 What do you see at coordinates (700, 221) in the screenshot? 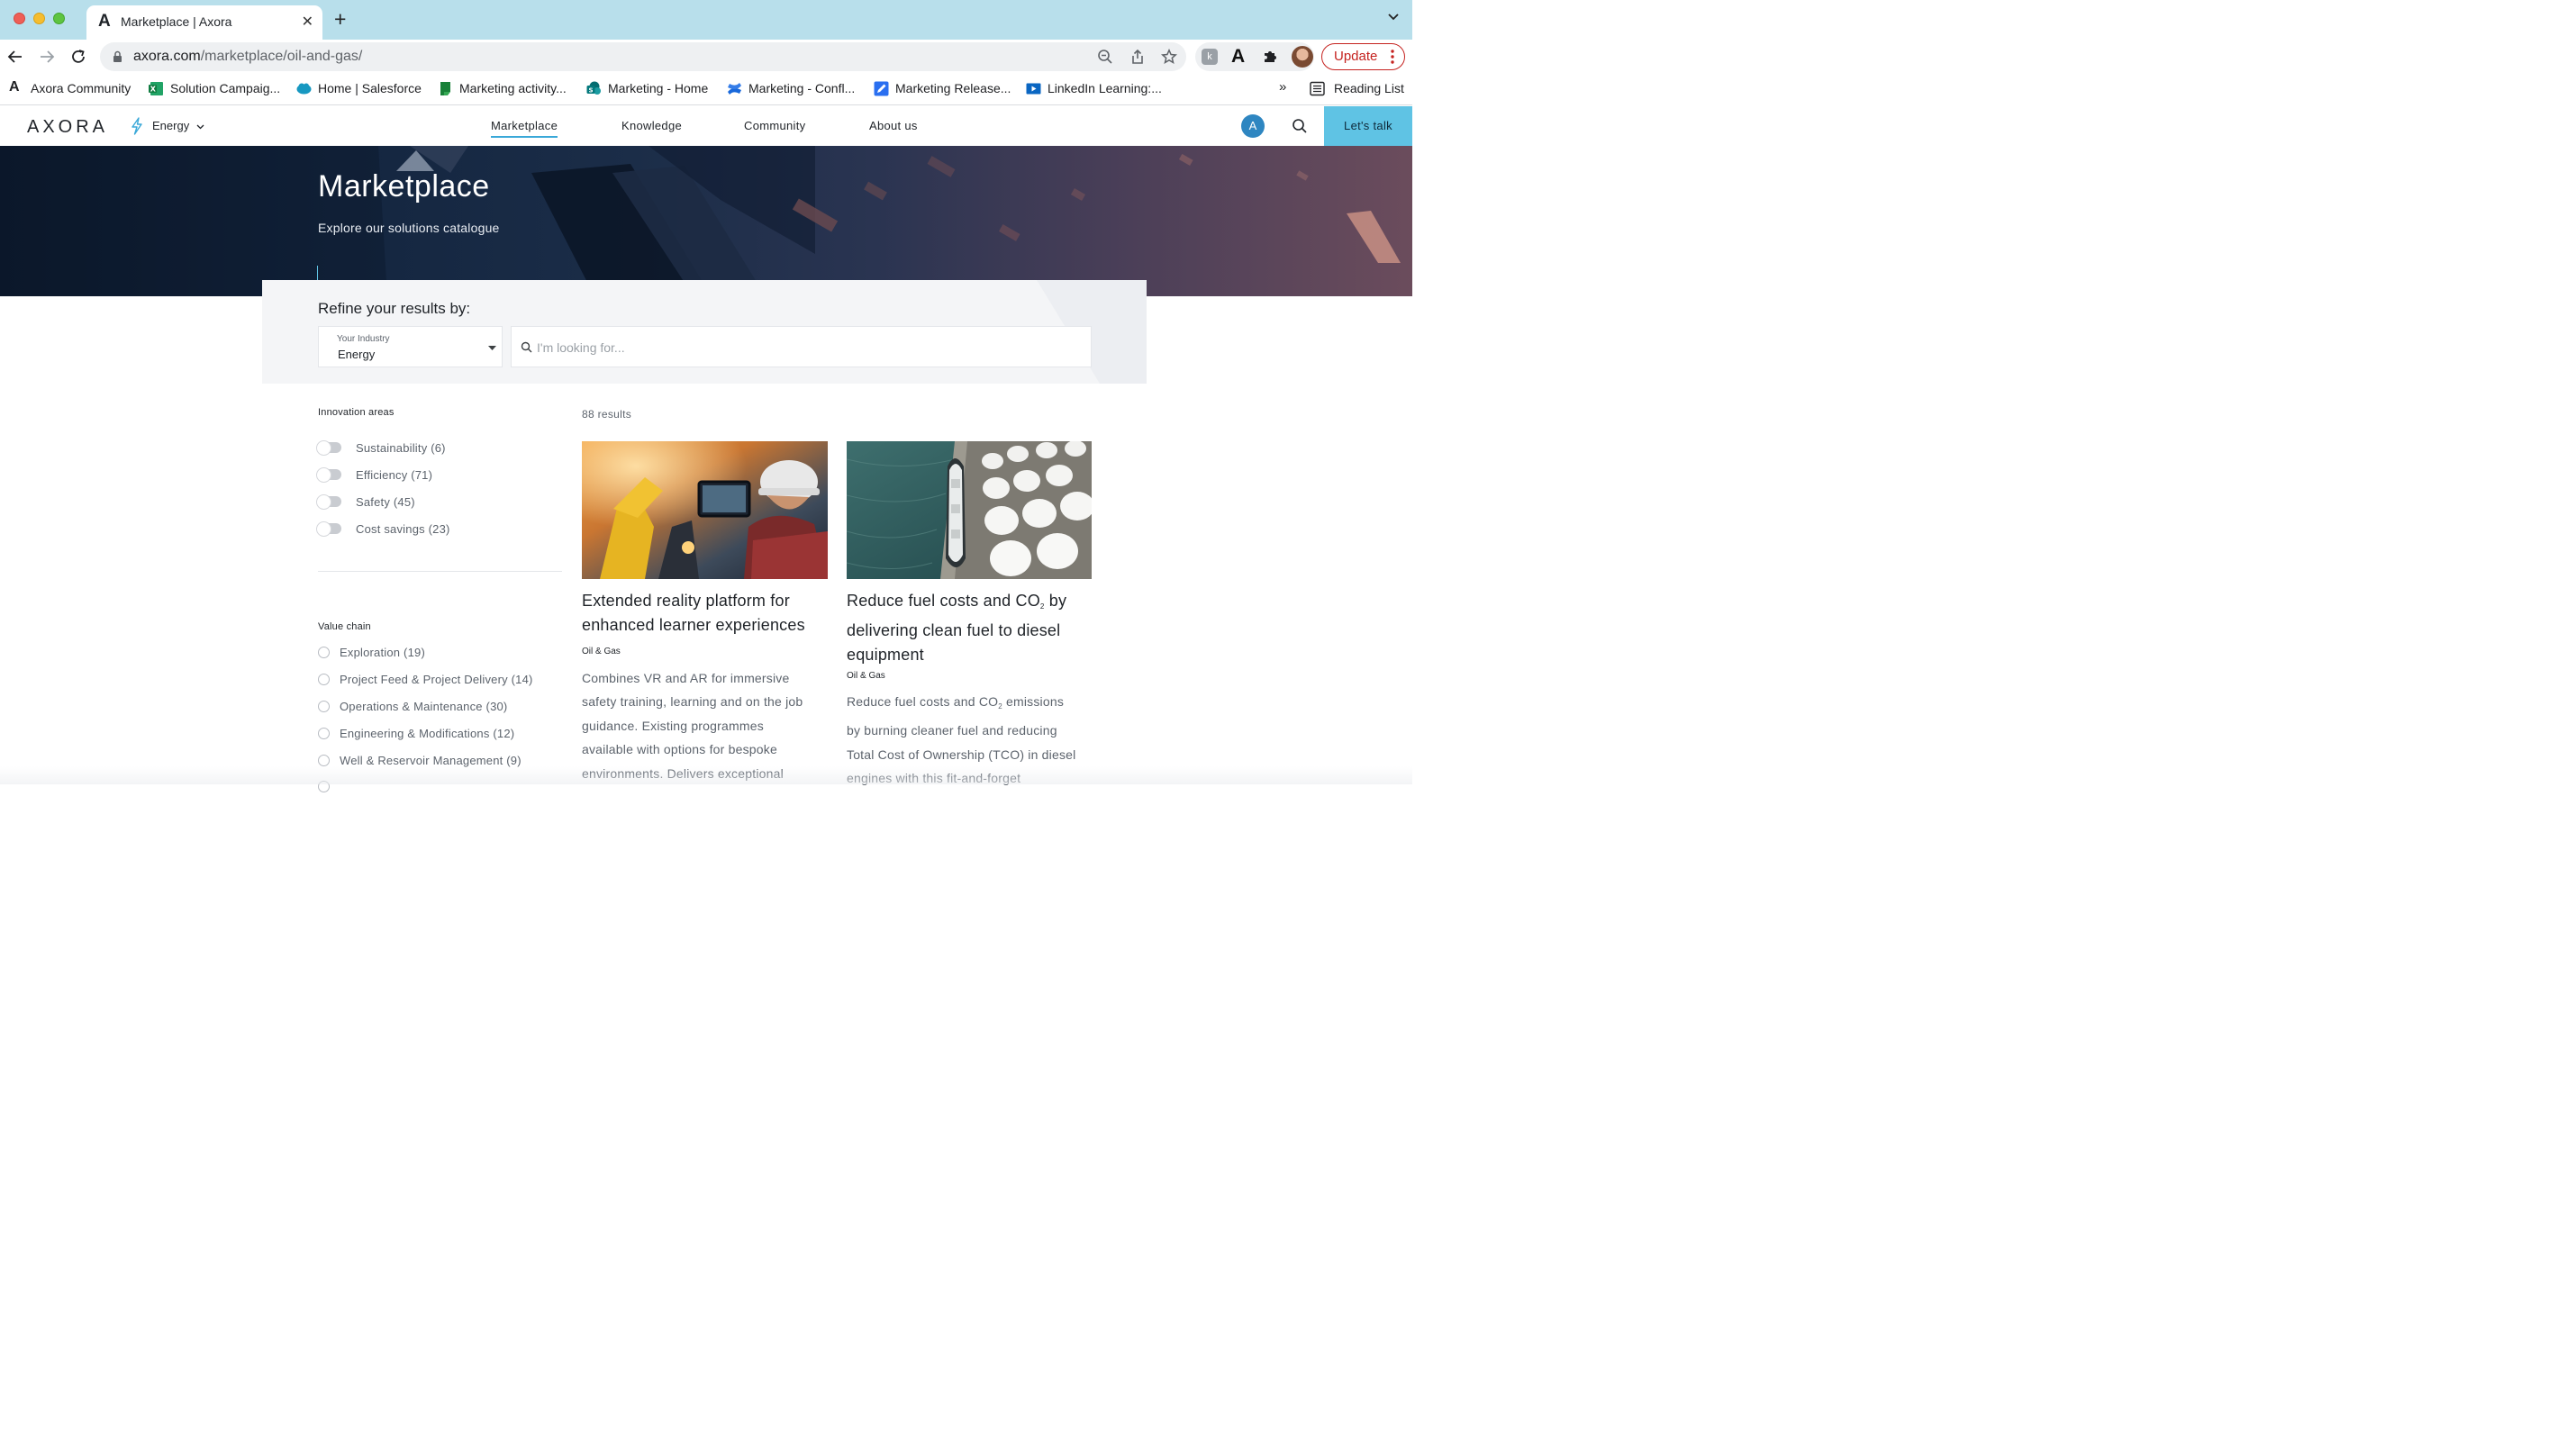
I see `hero-decoration` at bounding box center [700, 221].